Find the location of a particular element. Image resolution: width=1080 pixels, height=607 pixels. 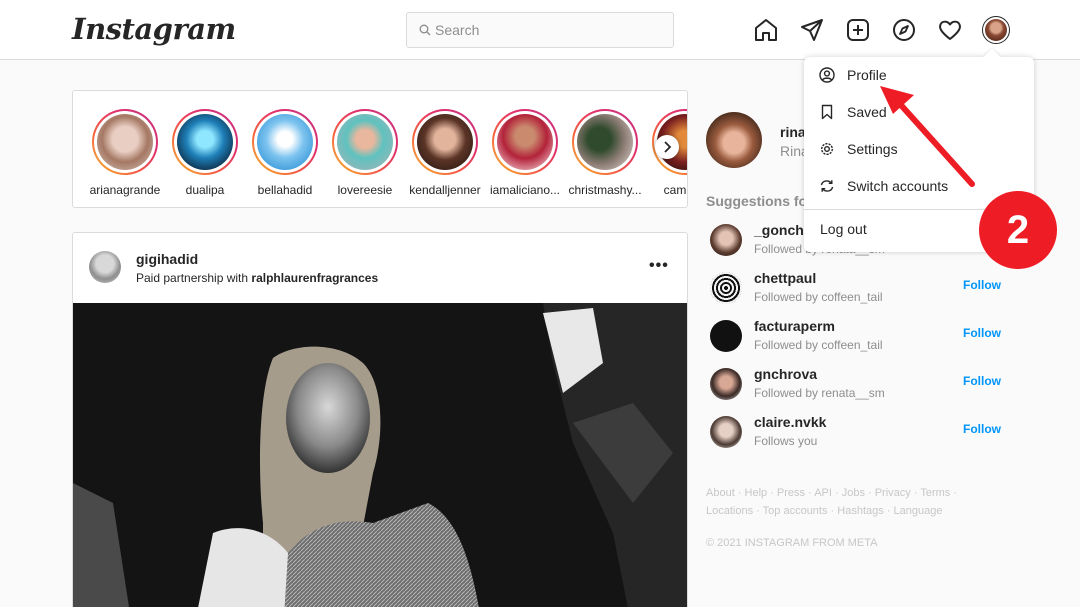

direct-message-icon is located at coordinates (812, 30).